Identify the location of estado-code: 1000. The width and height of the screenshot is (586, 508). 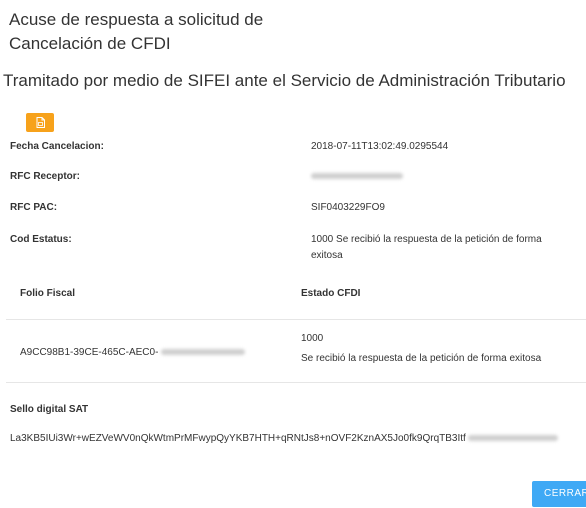
(312, 338).